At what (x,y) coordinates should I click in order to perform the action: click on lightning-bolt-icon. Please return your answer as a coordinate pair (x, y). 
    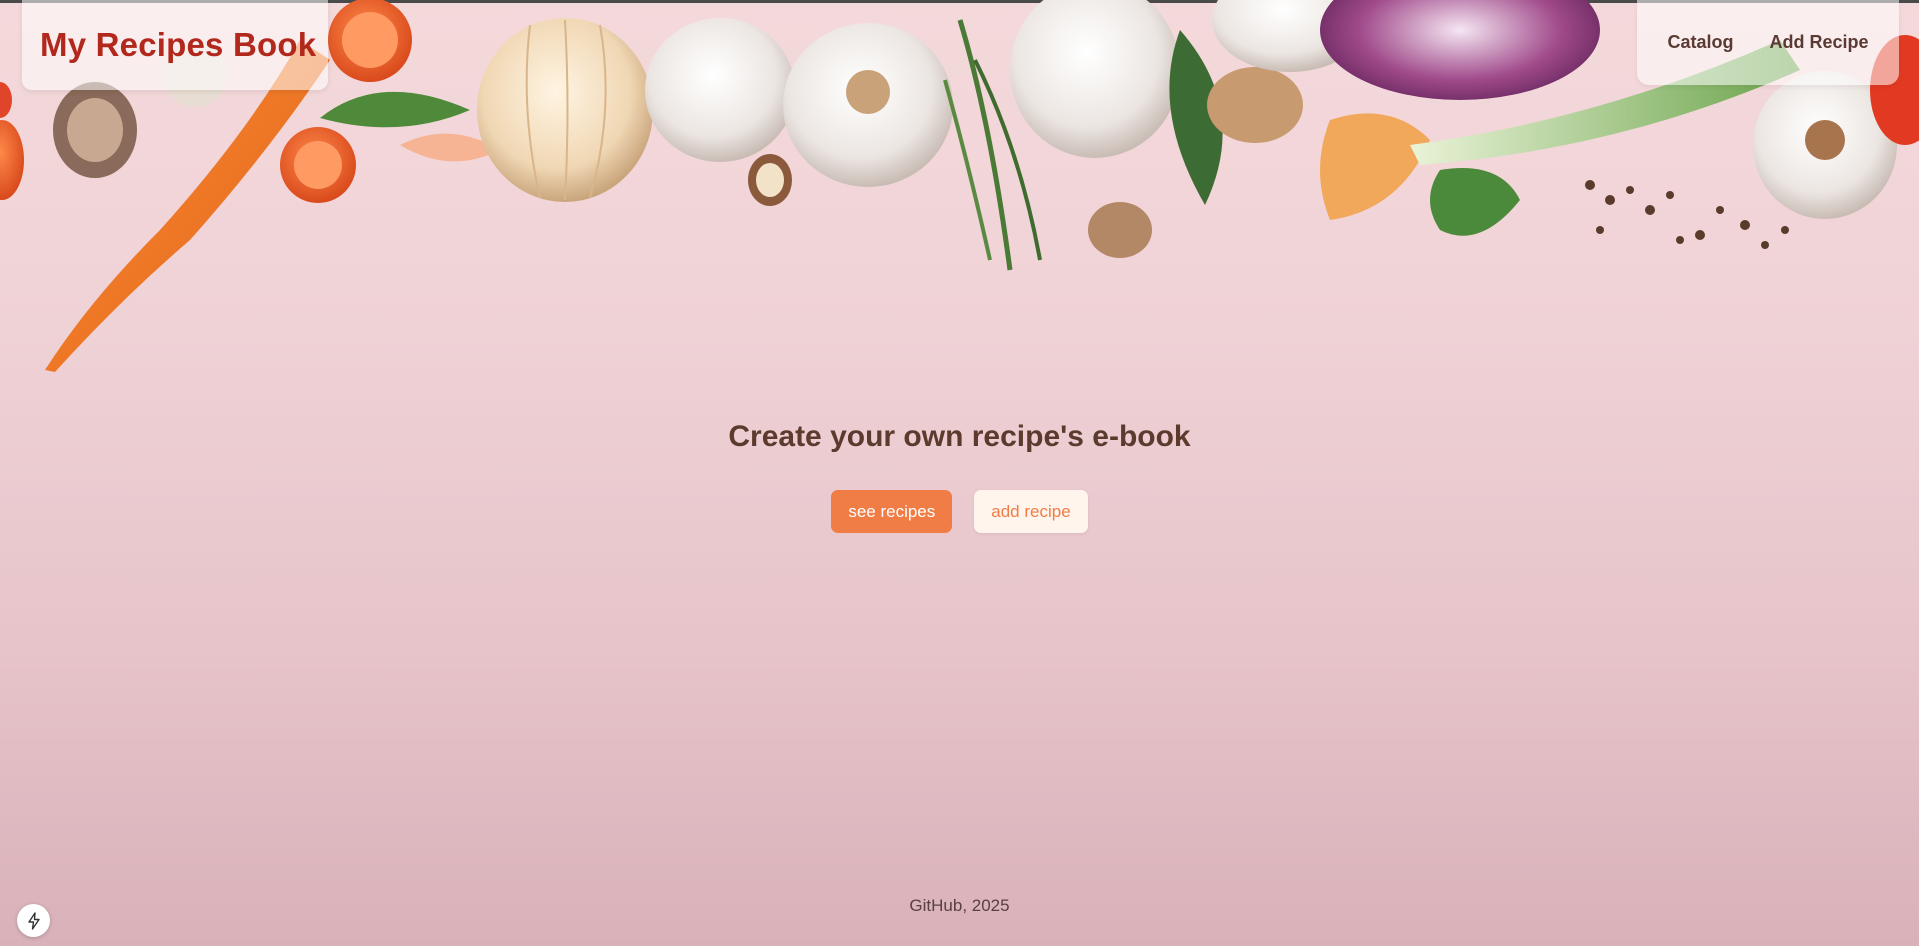
    Looking at the image, I should click on (33, 920).